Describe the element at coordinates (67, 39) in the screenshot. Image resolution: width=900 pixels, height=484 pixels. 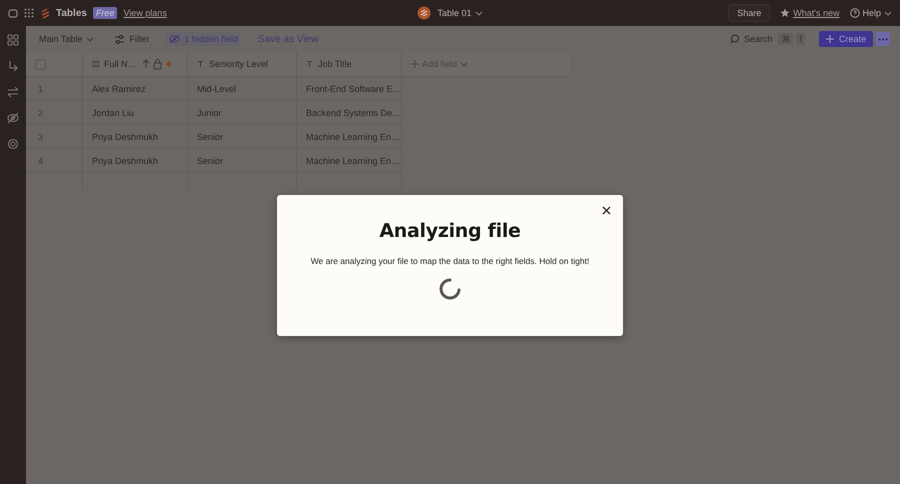
I see `view-selector: Main Table` at that location.